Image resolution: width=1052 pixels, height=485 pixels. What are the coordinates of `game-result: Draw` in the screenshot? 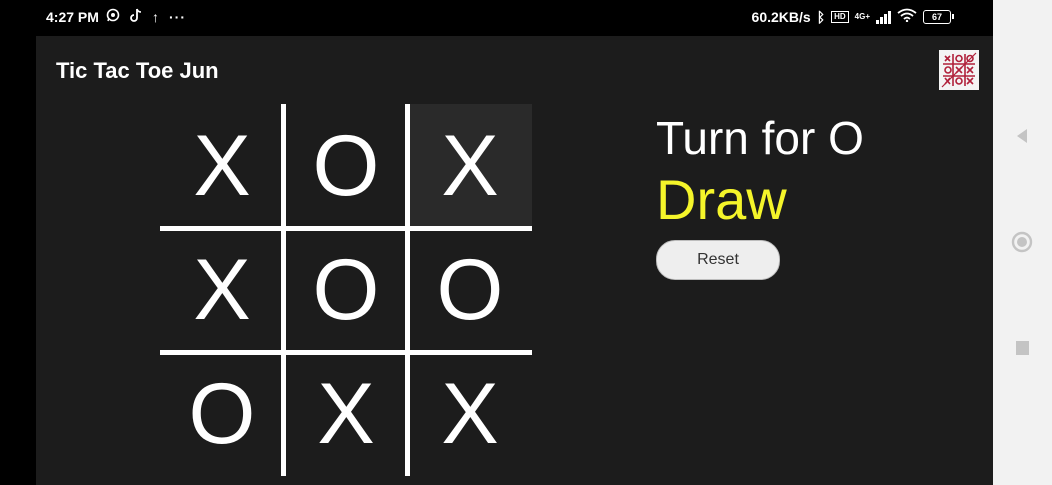 It's located at (721, 199).